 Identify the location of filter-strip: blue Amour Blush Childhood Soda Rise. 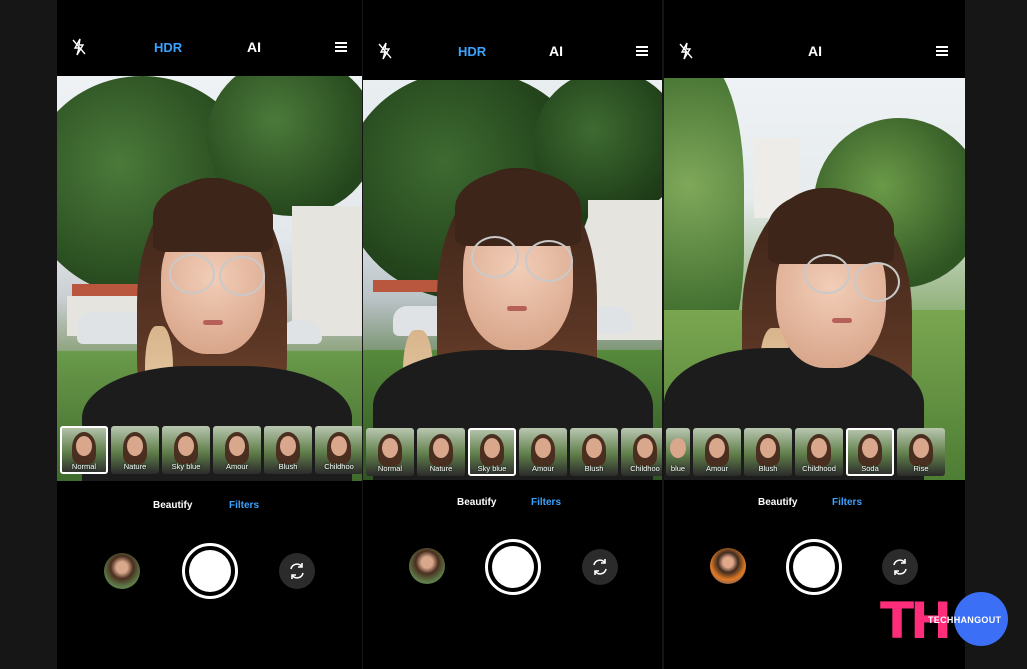
(814, 455).